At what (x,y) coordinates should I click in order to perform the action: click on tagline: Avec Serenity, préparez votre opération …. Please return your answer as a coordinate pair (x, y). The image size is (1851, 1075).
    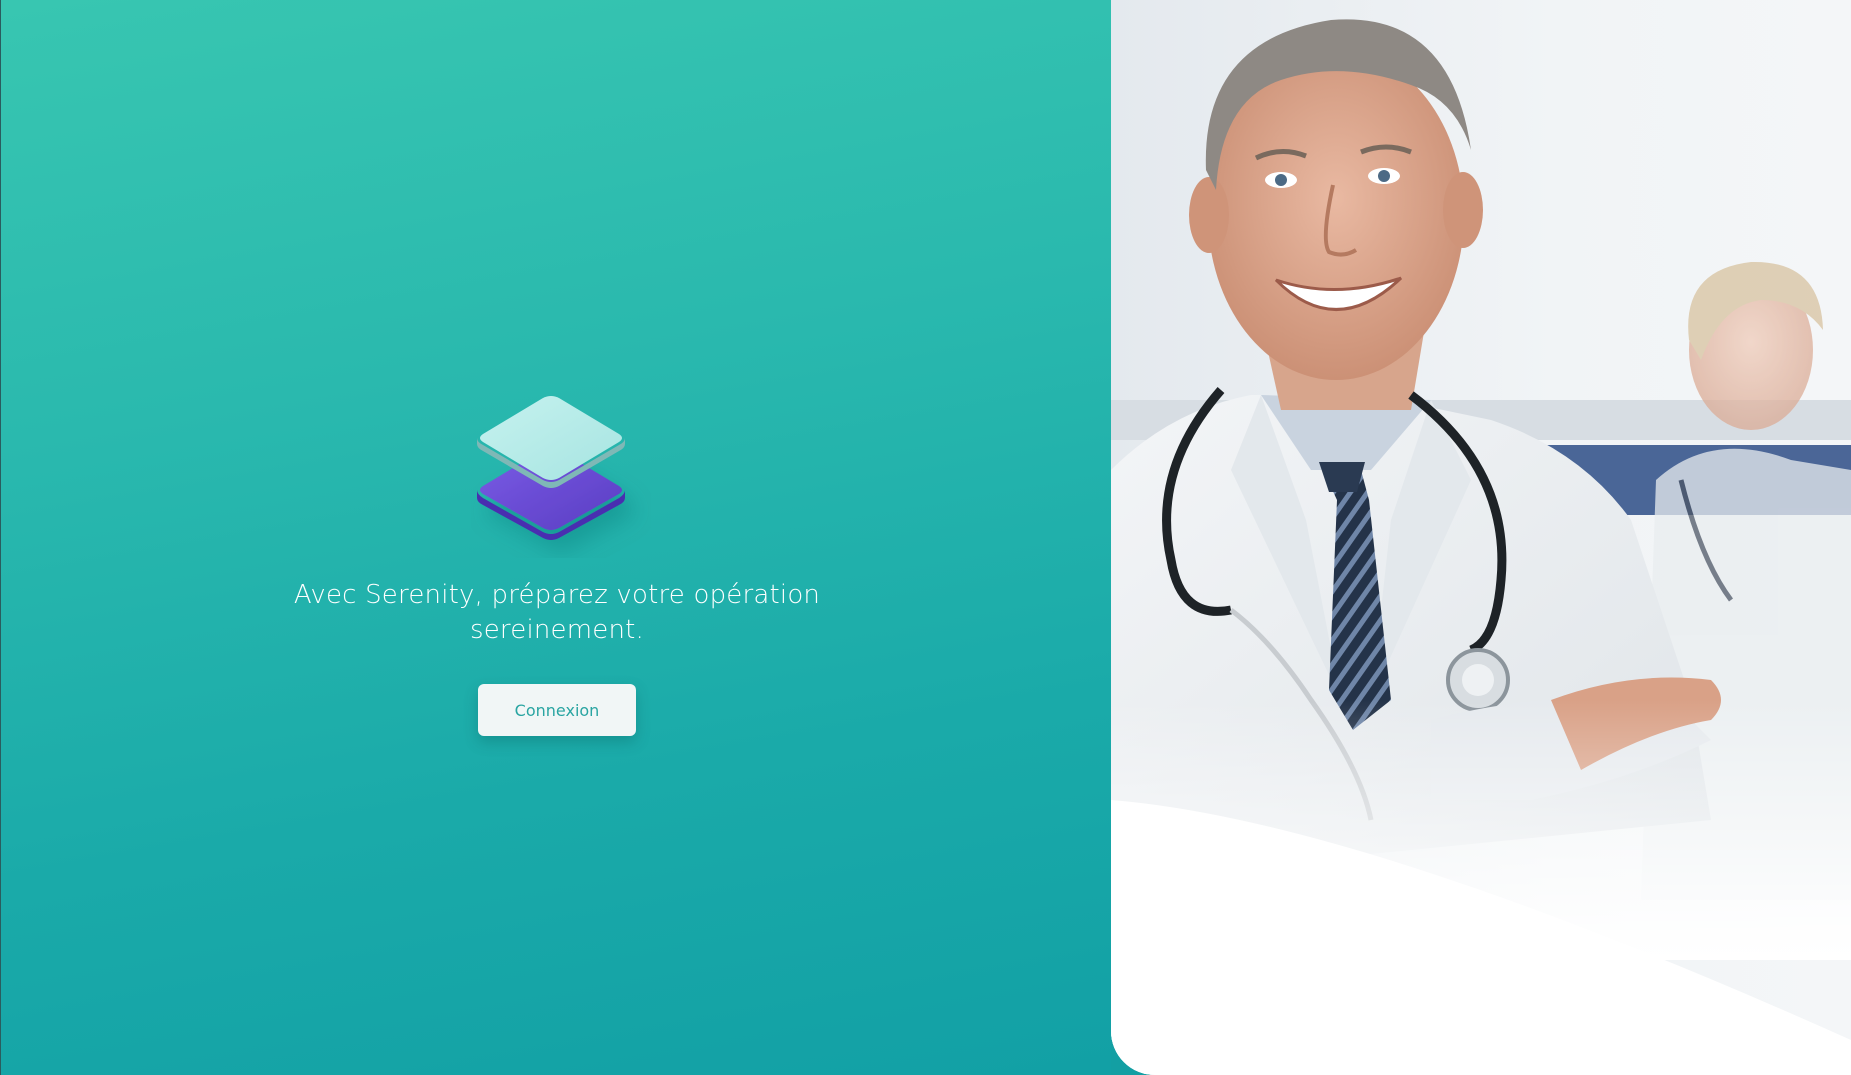
    Looking at the image, I should click on (557, 613).